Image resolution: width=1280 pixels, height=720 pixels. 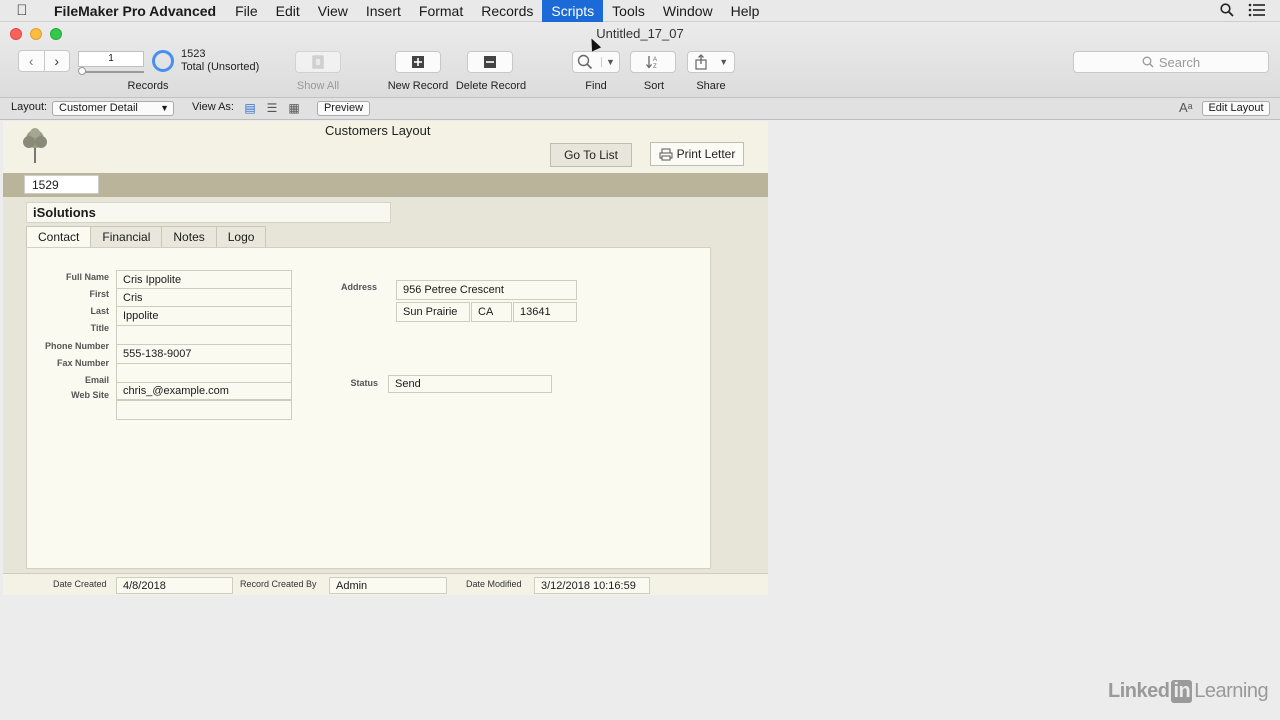 What do you see at coordinates (745, 11) in the screenshot?
I see `menu-help: Help` at bounding box center [745, 11].